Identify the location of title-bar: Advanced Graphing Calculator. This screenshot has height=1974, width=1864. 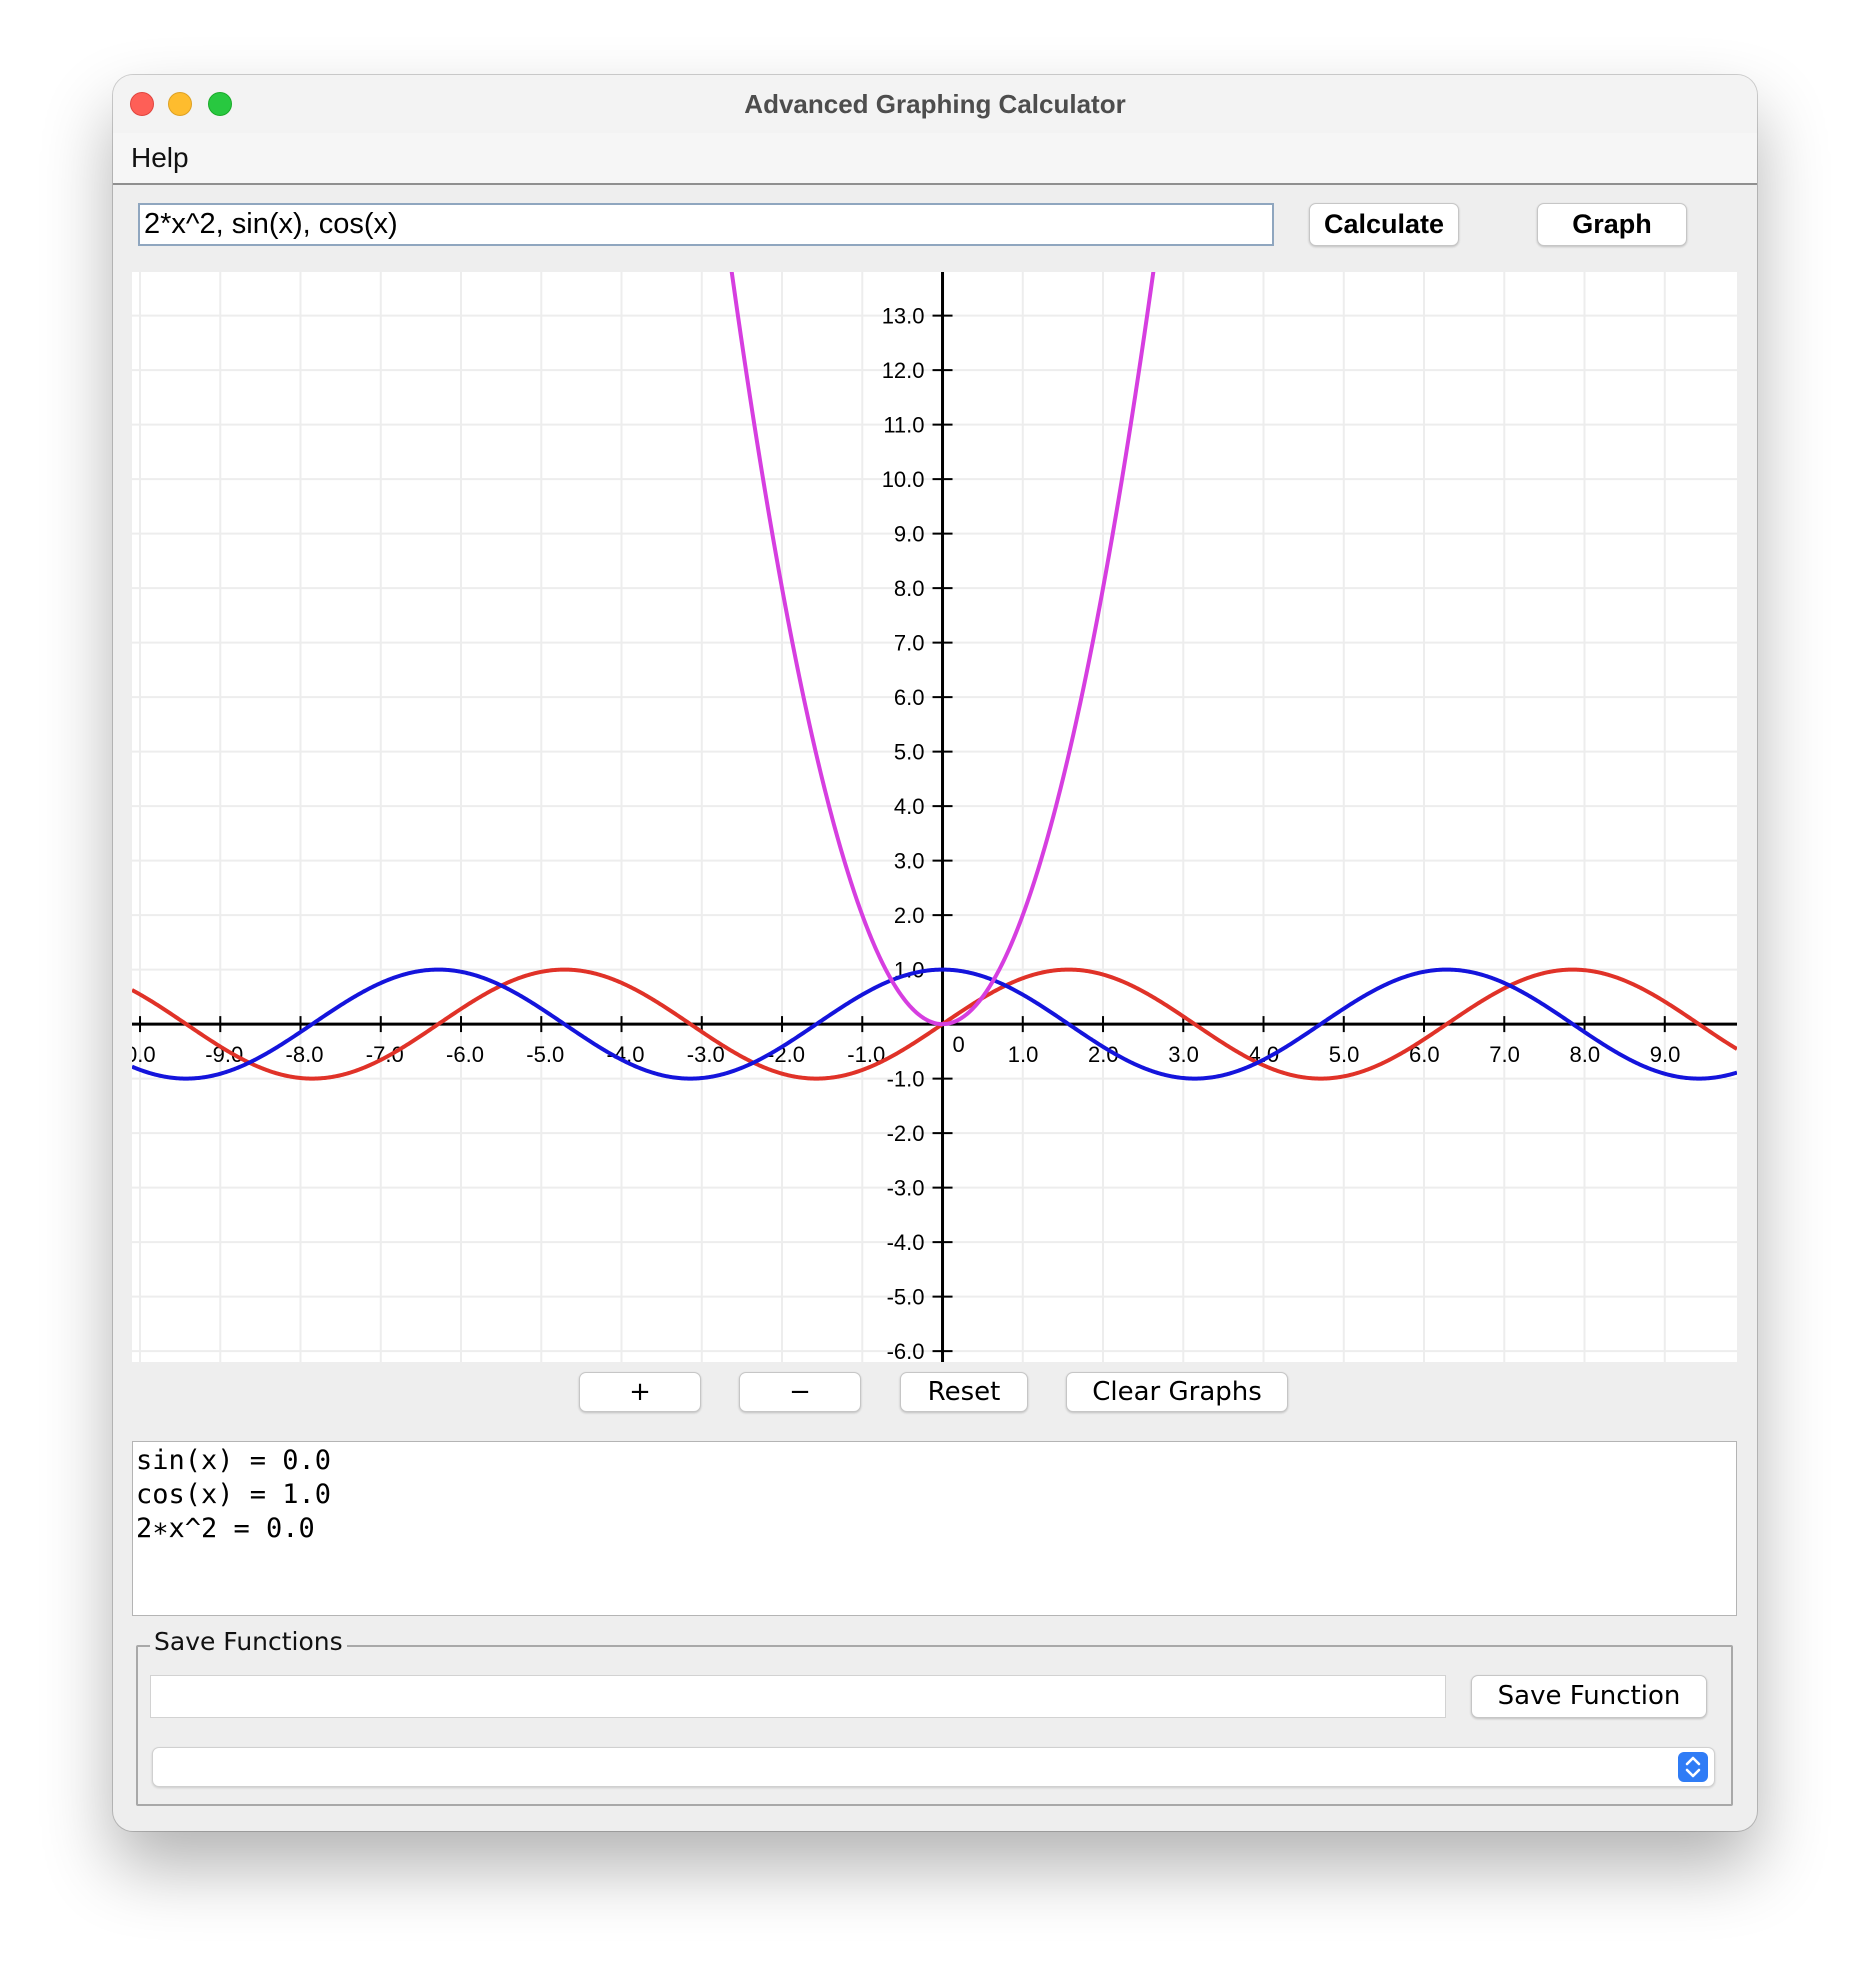
(935, 104).